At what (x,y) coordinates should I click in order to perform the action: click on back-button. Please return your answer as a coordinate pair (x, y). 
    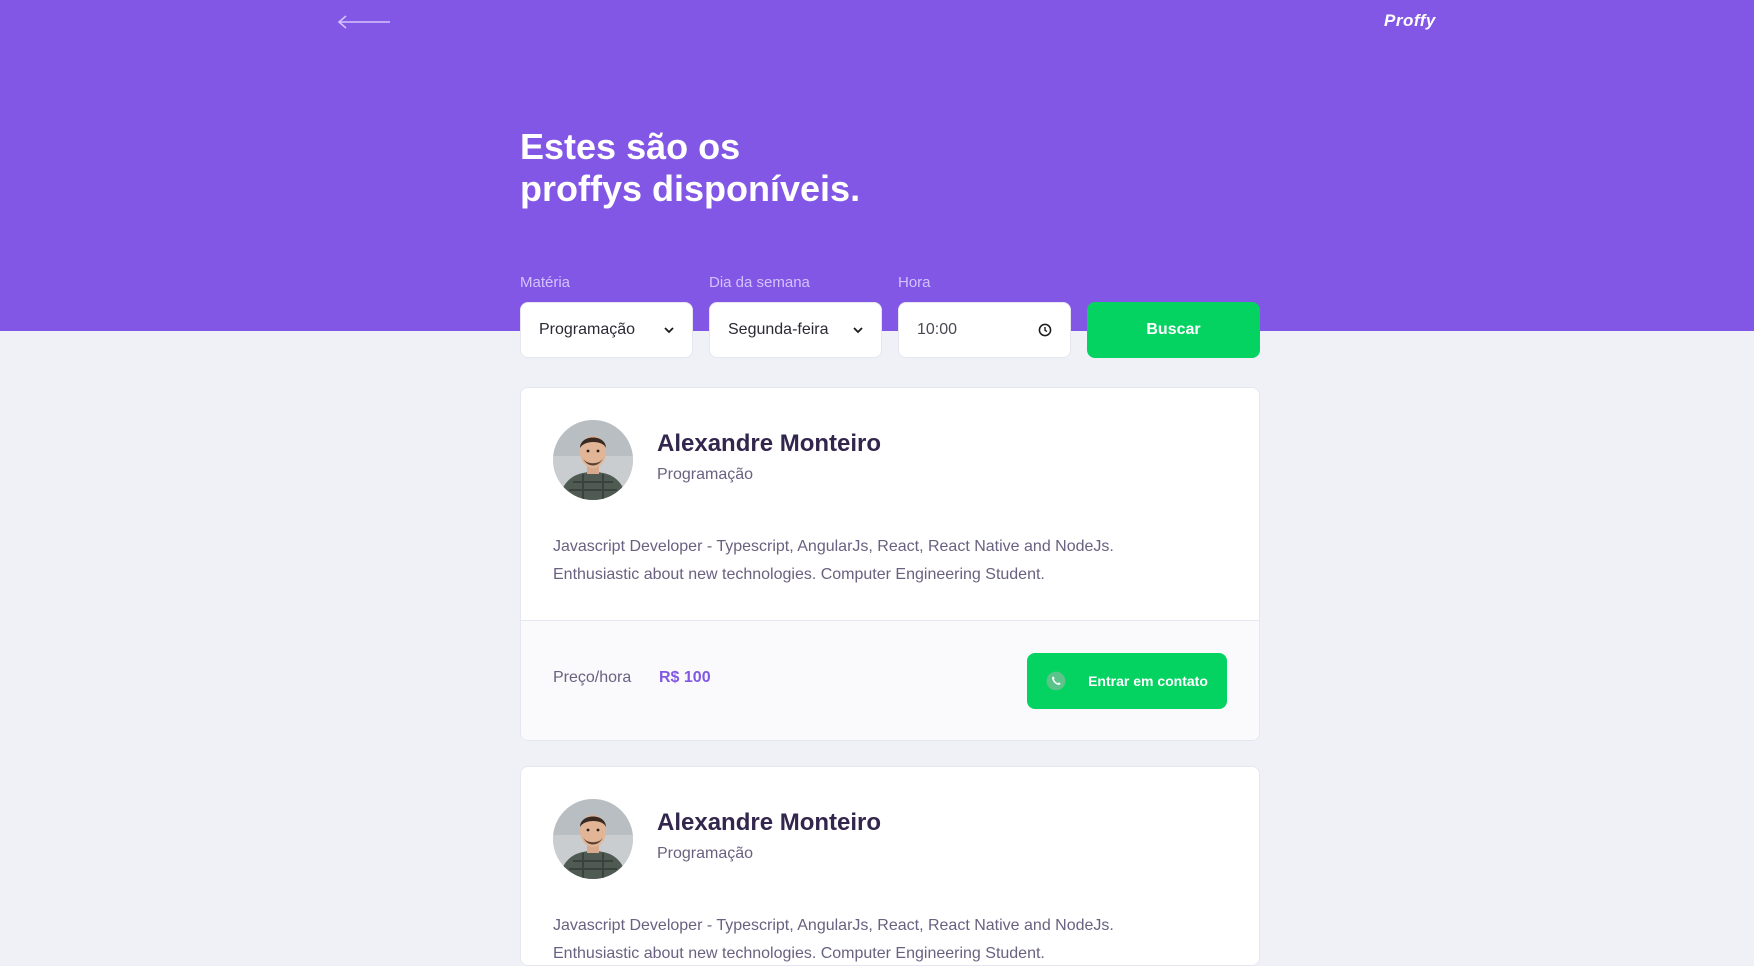
    Looking at the image, I should click on (364, 22).